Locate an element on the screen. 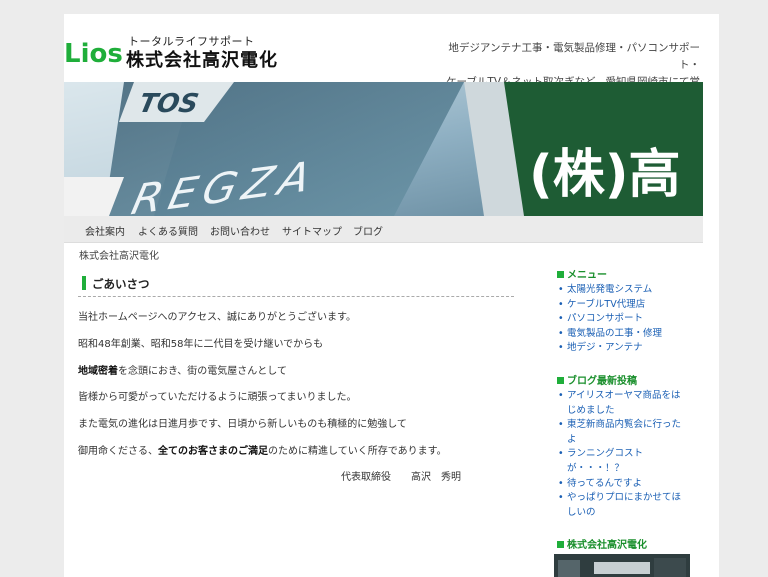  paragraph-text: を念頭におき、街の電気屋さんとして is located at coordinates (202, 371).